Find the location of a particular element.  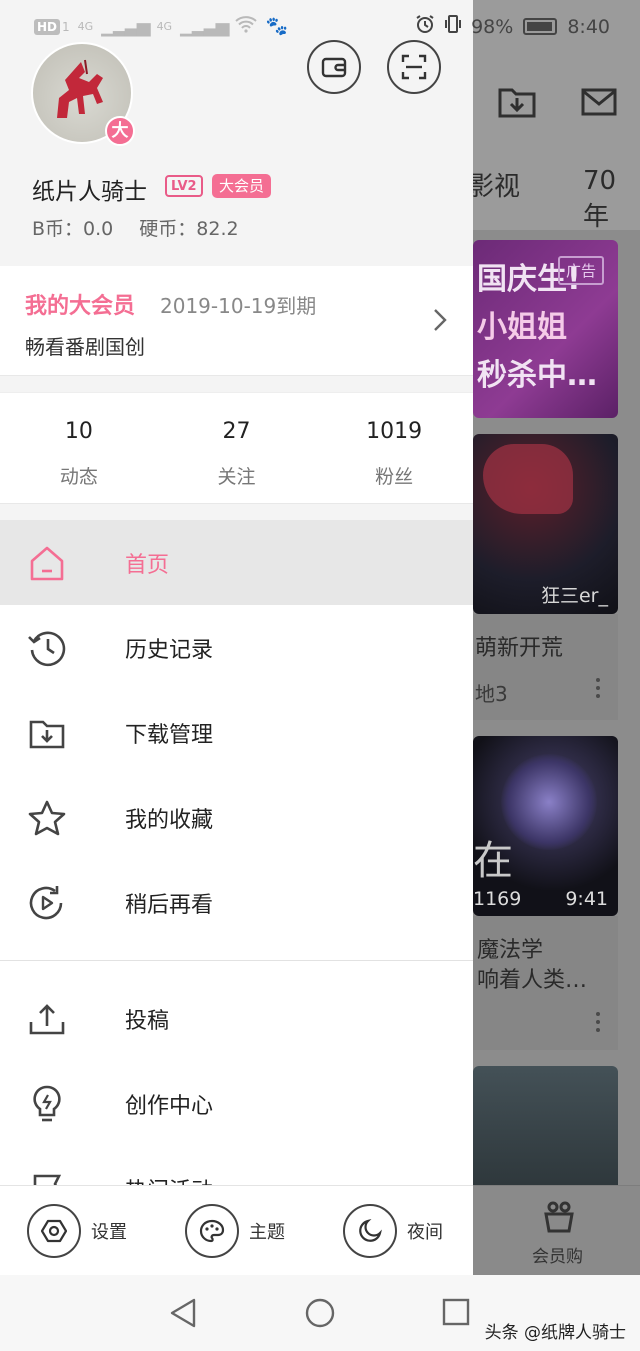

lightbulb-icon is located at coordinates (47, 1104).